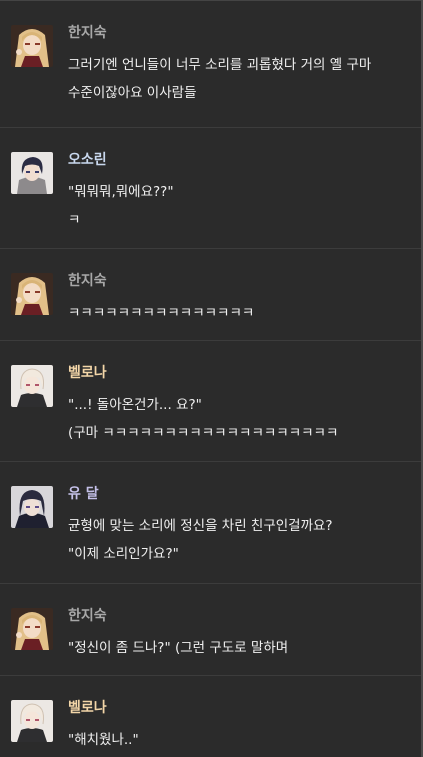  Describe the element at coordinates (87, 160) in the screenshot. I see `sender-name: 오소린` at that location.